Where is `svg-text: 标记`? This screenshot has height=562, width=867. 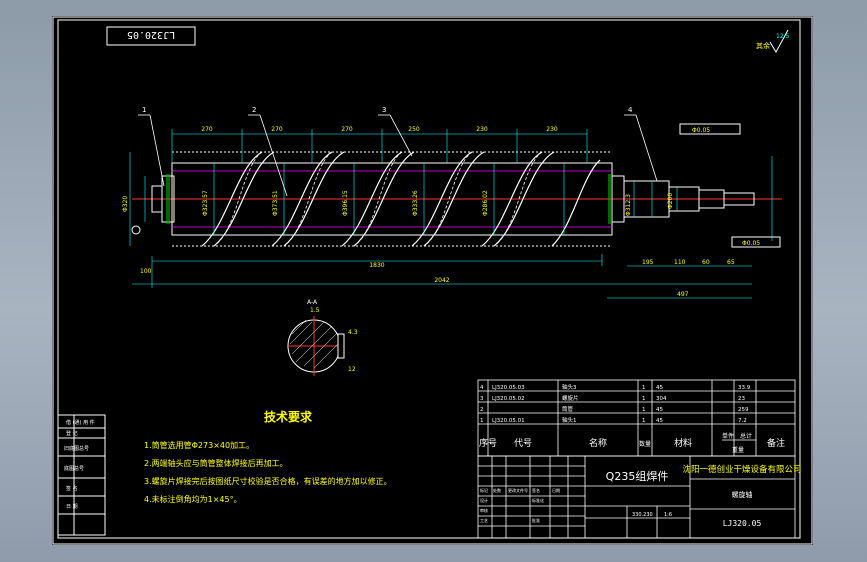
svg-text: 标记 is located at coordinates (484, 490).